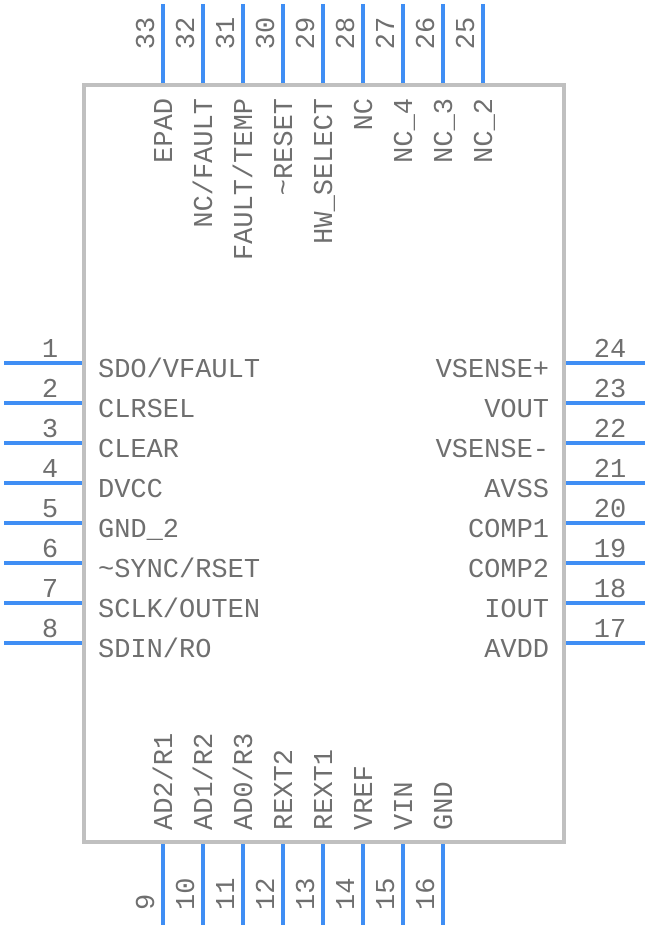 The height and width of the screenshot is (928, 648). Describe the element at coordinates (516, 411) in the screenshot. I see `pin-name: VOUT` at that location.